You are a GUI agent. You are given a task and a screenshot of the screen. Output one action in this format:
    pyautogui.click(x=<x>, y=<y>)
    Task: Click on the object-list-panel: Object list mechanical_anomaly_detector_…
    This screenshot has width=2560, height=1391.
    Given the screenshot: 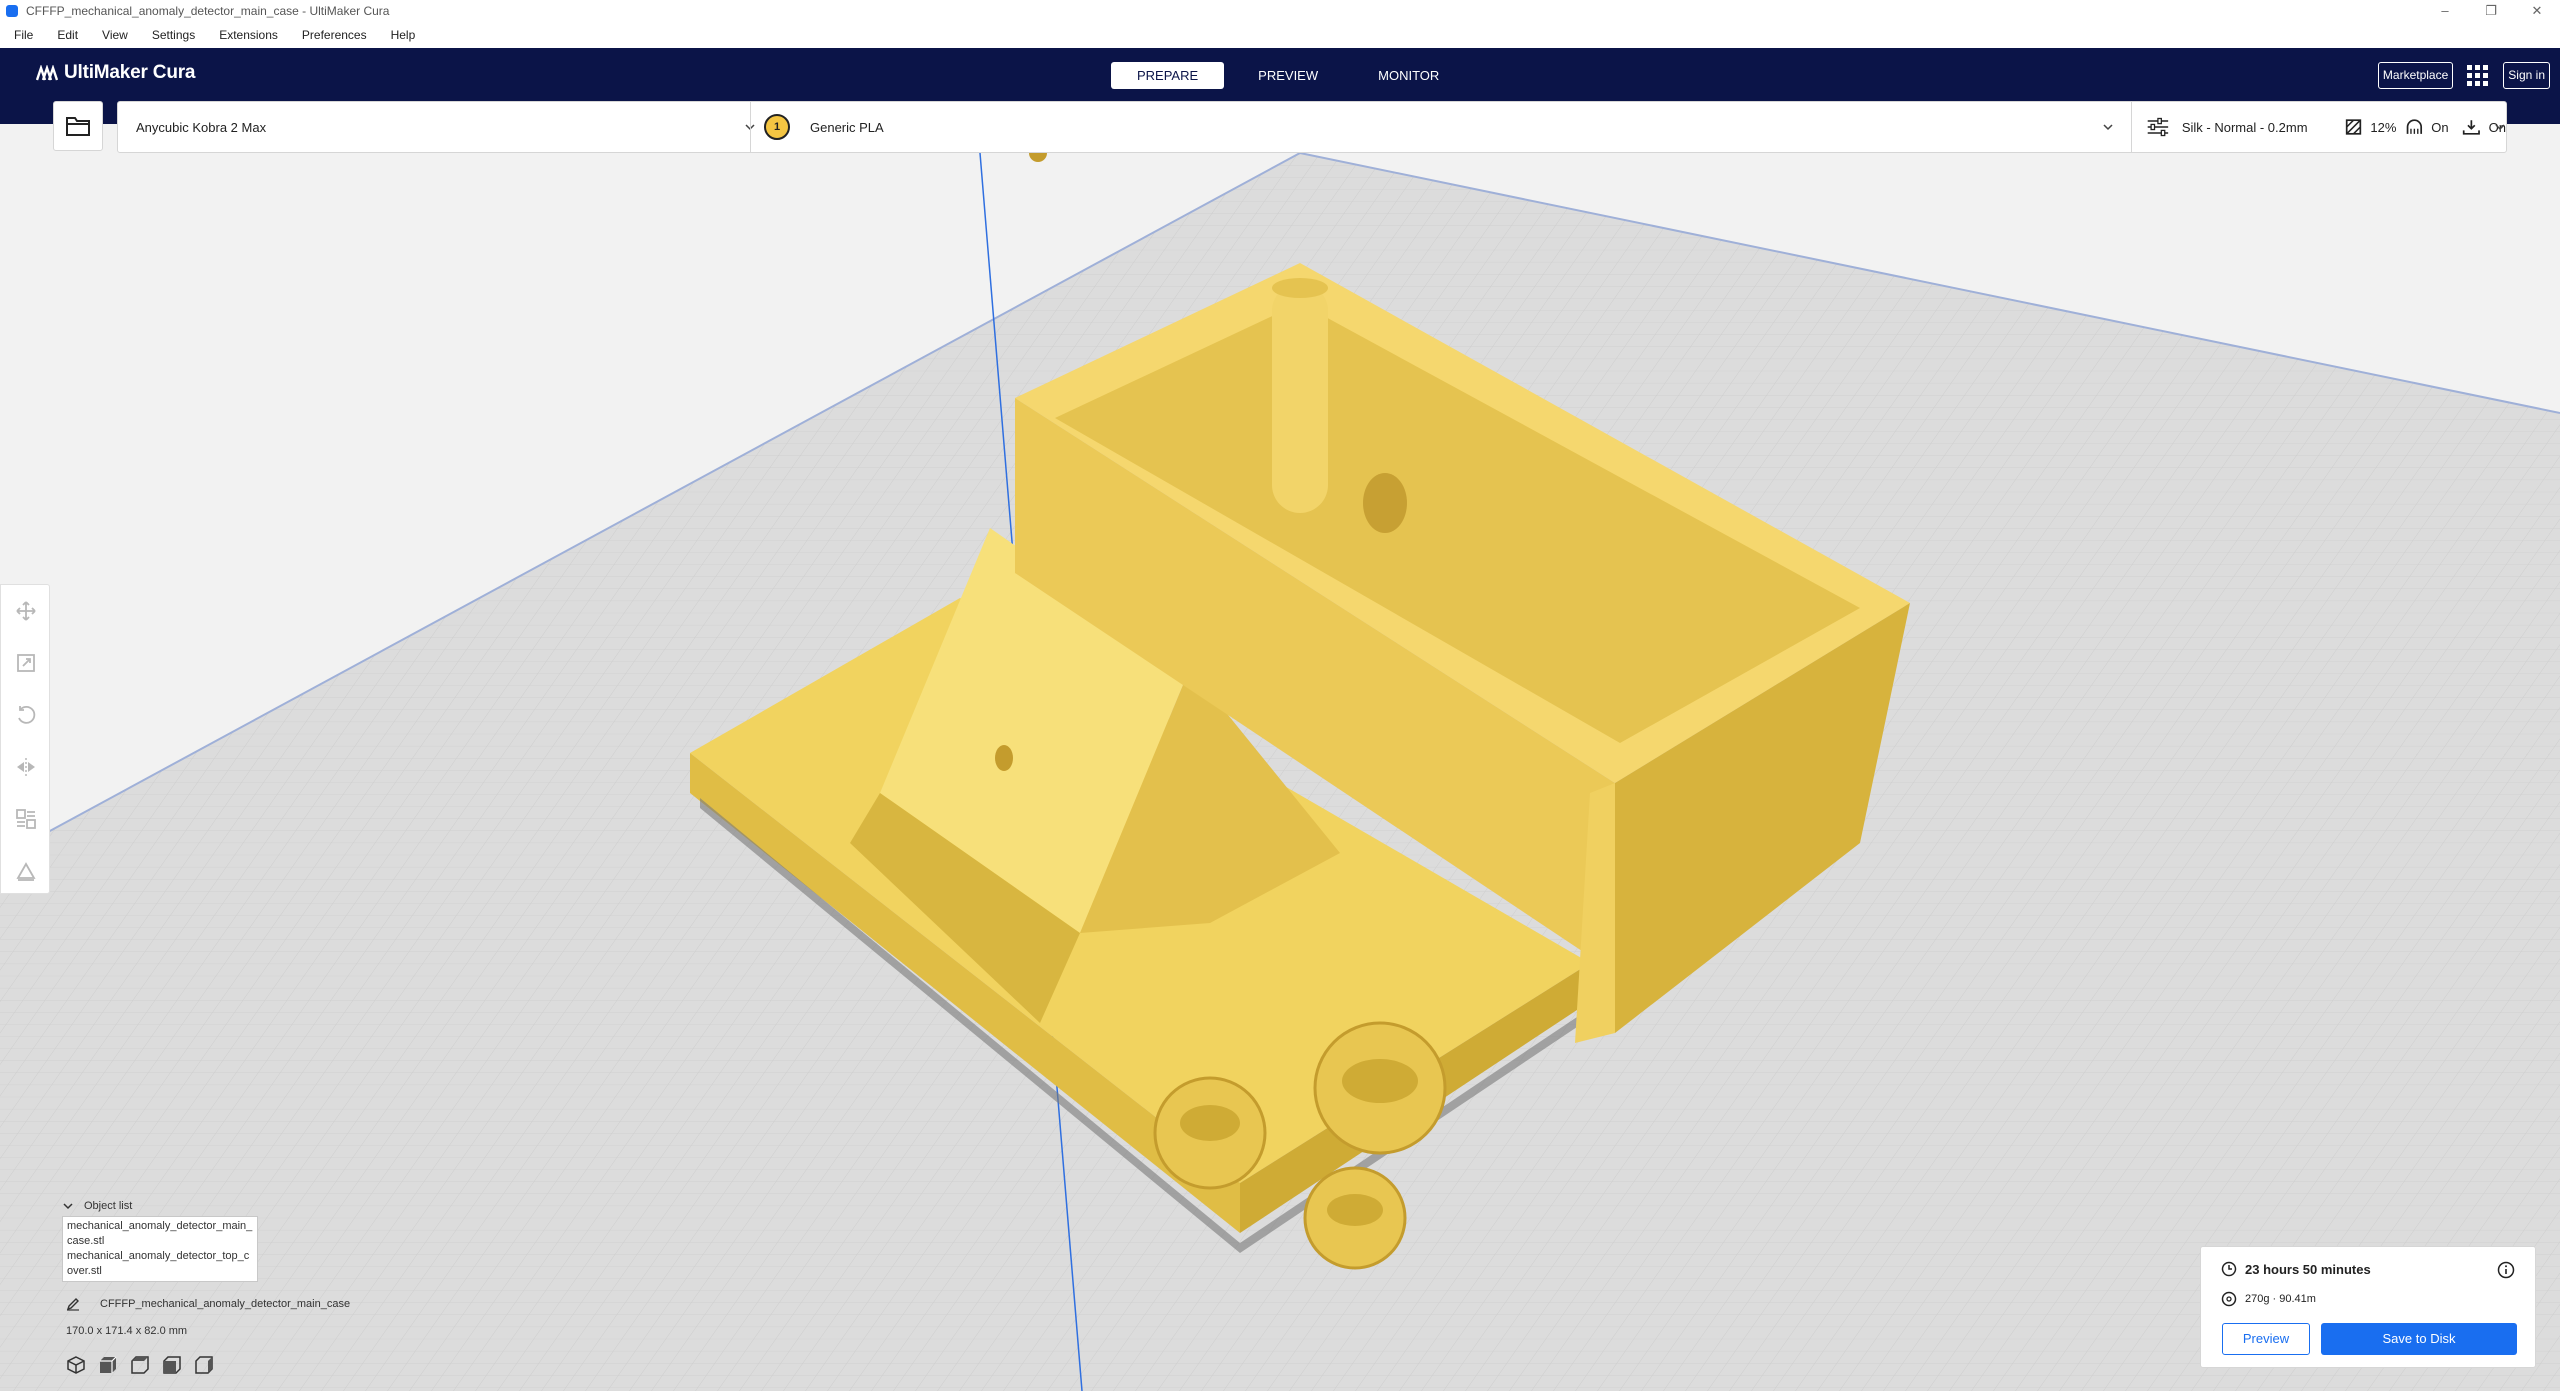 What is the action you would take?
    pyautogui.click(x=160, y=1241)
    